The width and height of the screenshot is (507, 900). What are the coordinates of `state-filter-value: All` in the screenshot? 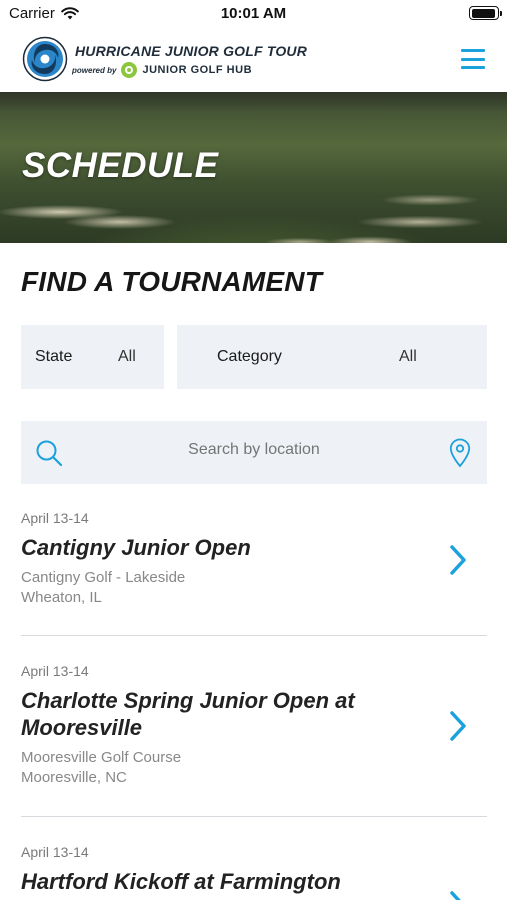 It's located at (127, 356).